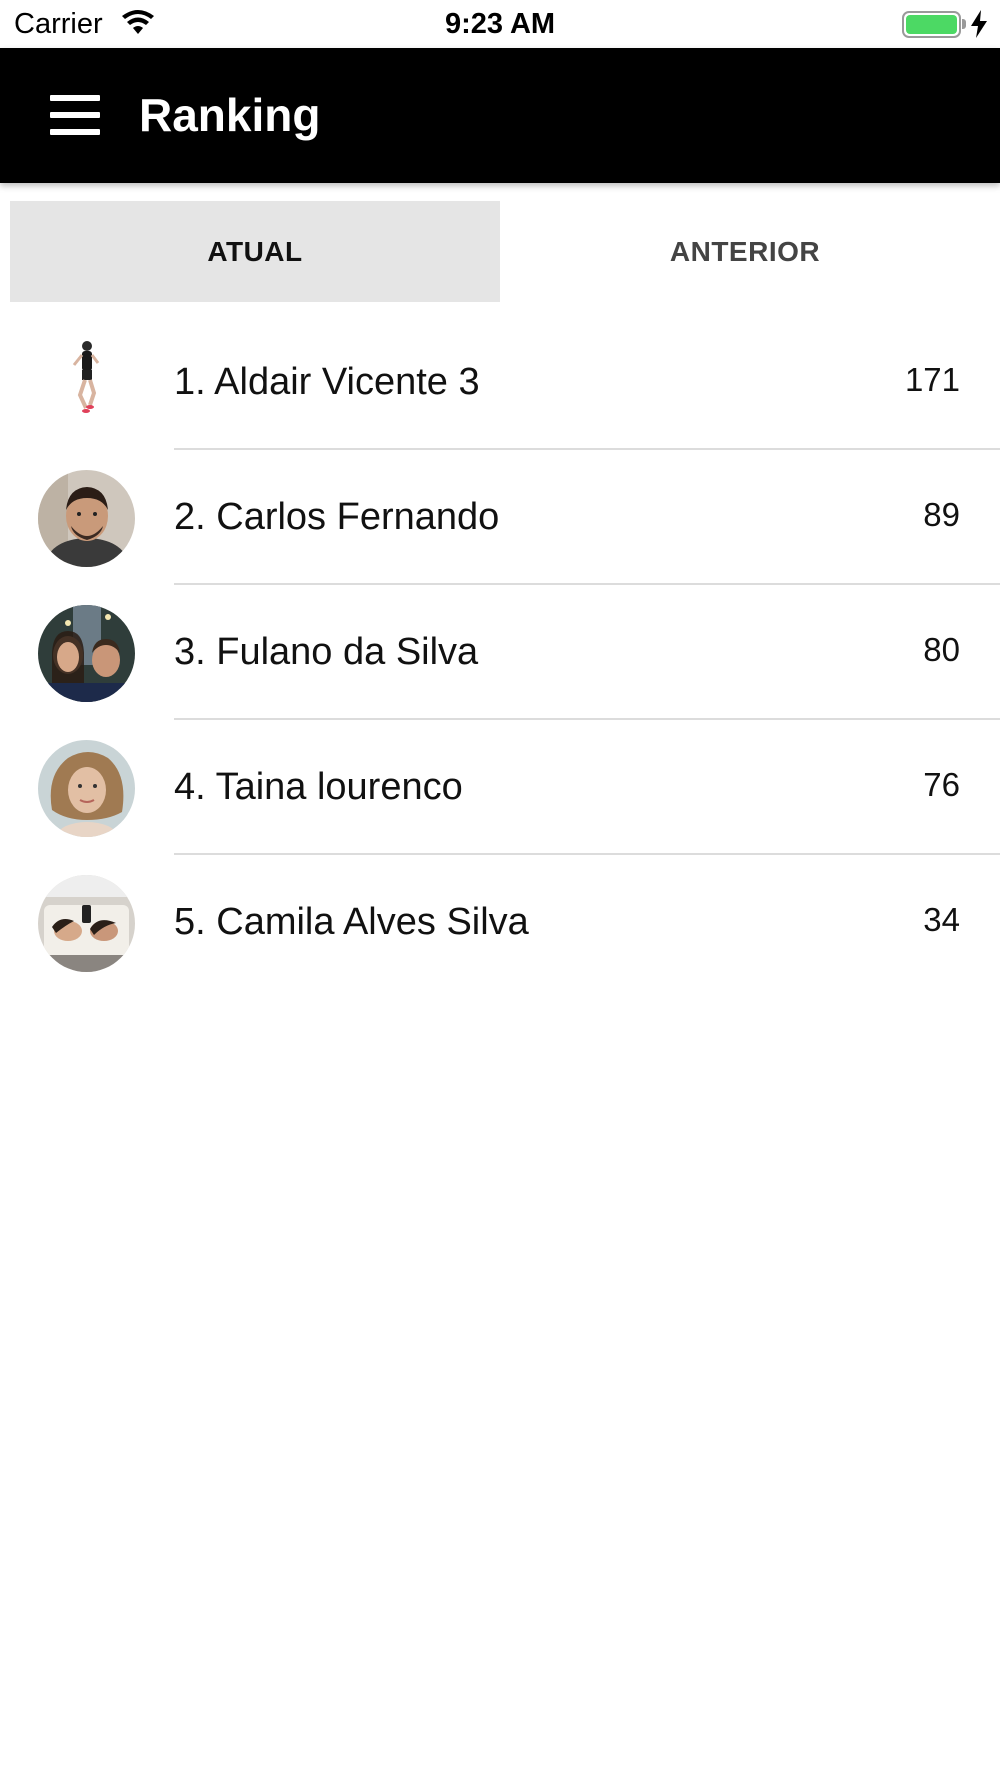 This screenshot has height=1778, width=1000. What do you see at coordinates (500, 115) in the screenshot?
I see `app-header: Ranking` at bounding box center [500, 115].